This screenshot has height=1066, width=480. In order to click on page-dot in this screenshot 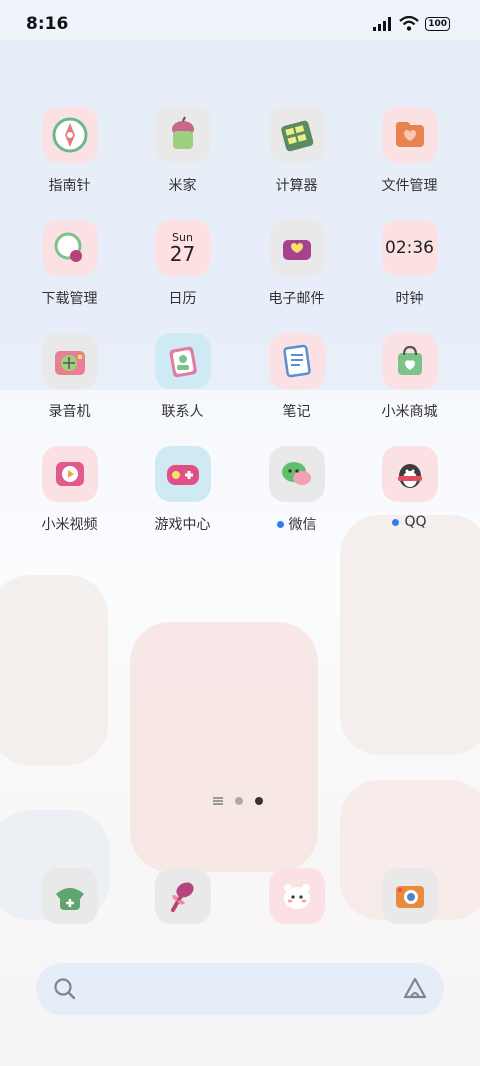, I will do `click(239, 801)`.